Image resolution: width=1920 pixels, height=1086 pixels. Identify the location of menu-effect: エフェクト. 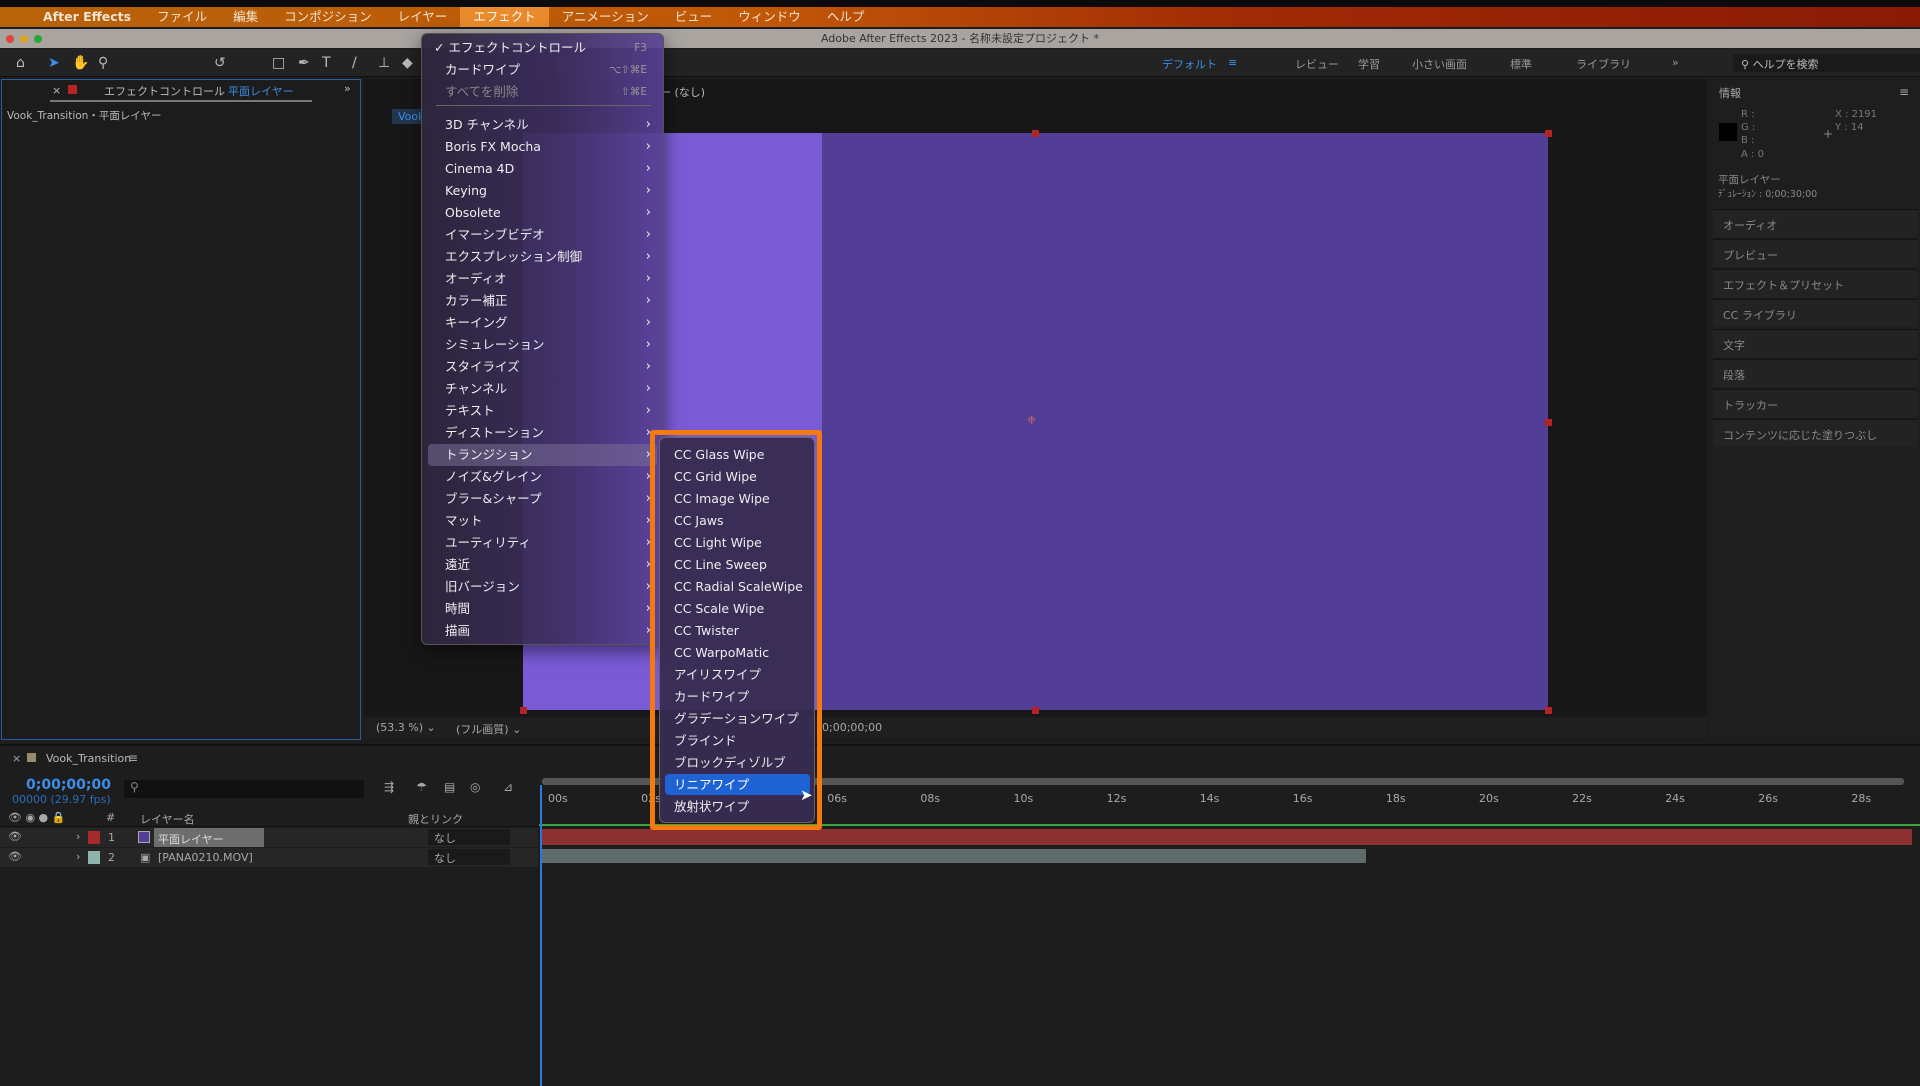
(504, 17).